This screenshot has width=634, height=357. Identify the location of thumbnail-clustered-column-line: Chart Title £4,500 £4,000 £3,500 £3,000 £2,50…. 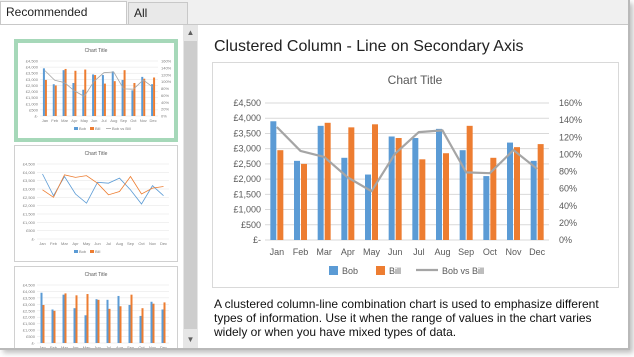
(96, 90).